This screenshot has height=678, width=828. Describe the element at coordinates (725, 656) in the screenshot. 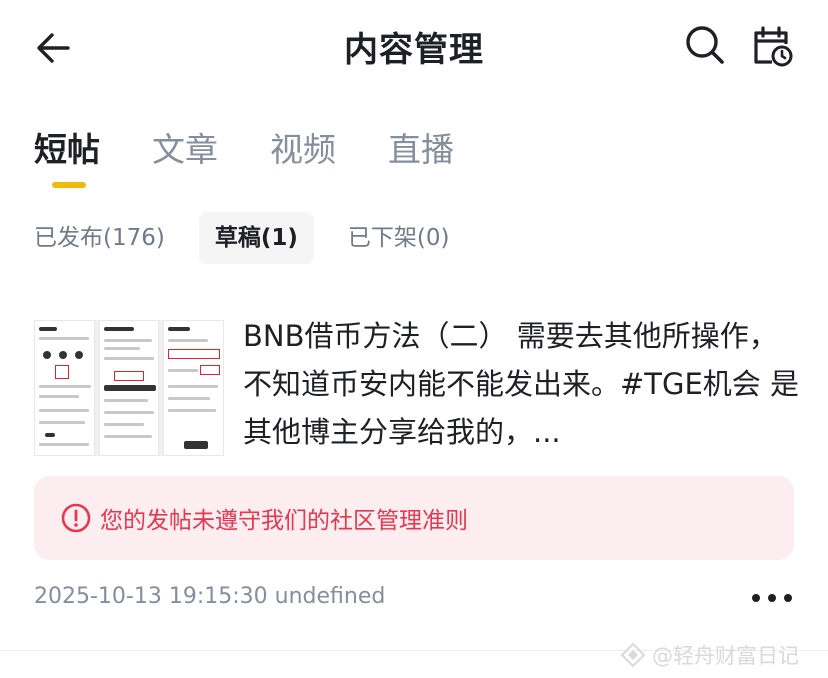

I see `watermark-text: @轻舟财富日记` at that location.